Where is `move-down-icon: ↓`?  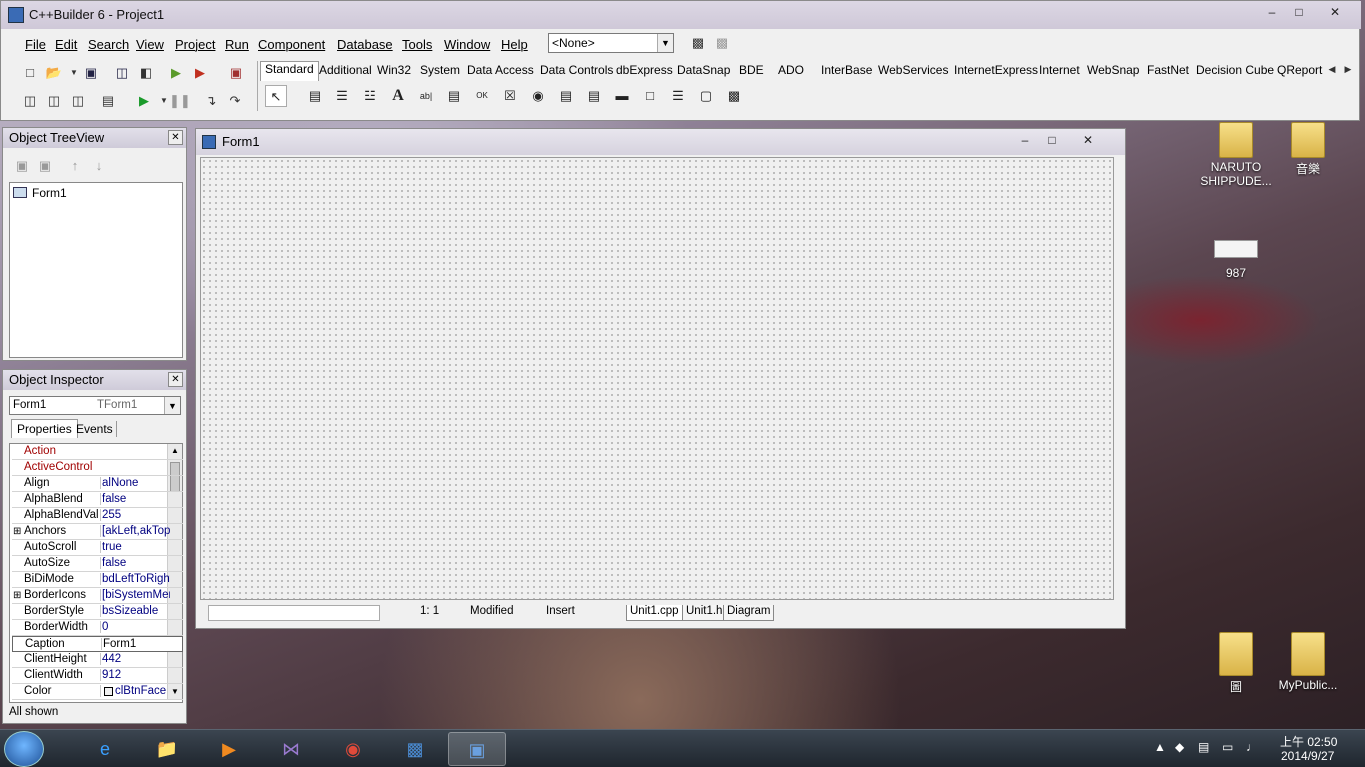
move-down-icon: ↓ is located at coordinates (99, 166).